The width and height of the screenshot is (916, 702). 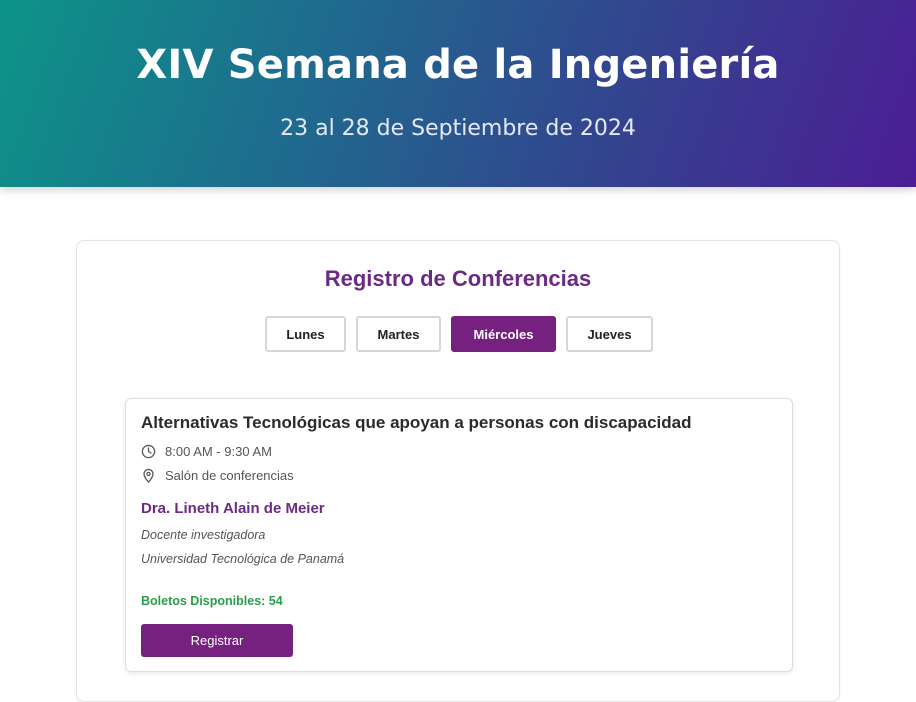 I want to click on tab-martes: Martes, so click(x=398, y=334).